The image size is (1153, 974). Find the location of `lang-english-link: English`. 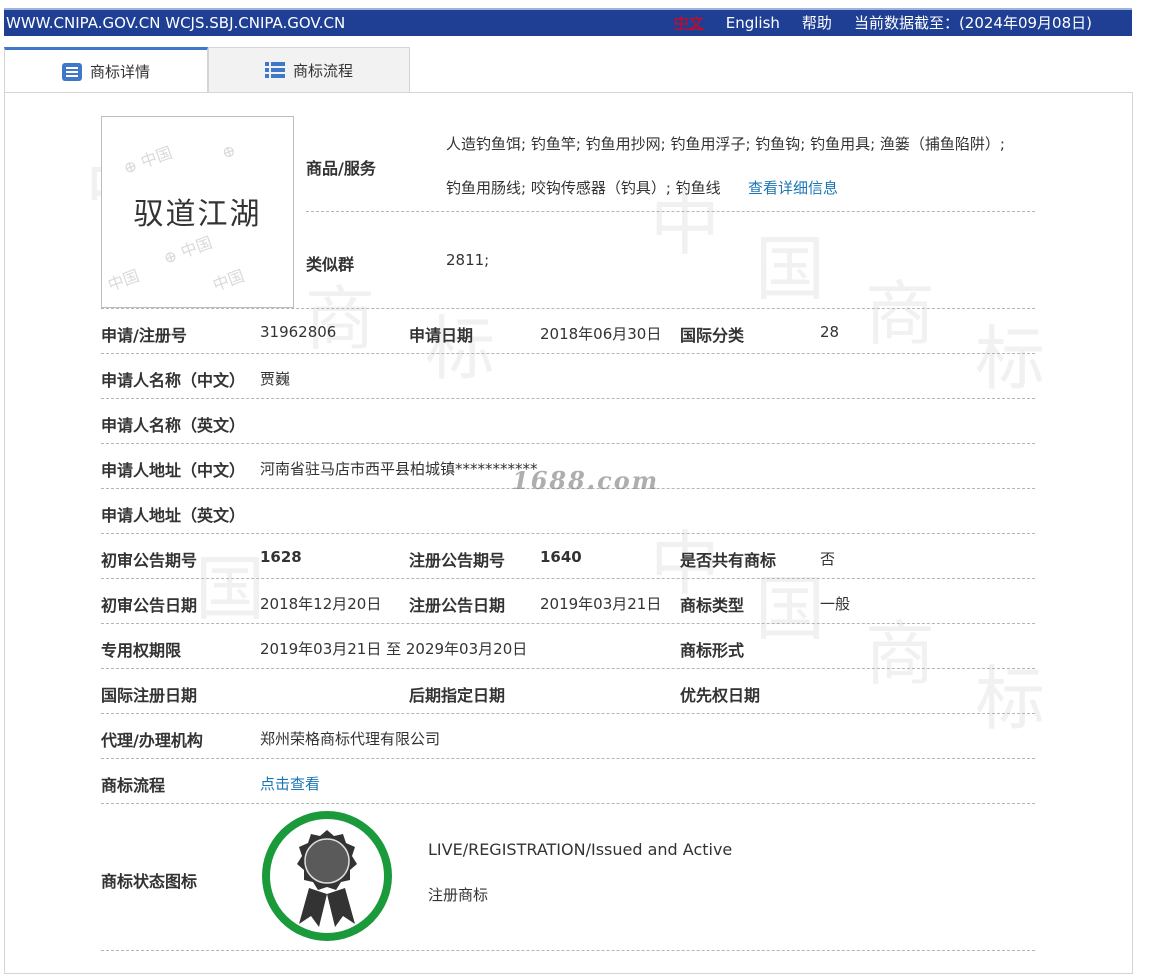

lang-english-link: English is located at coordinates (753, 23).